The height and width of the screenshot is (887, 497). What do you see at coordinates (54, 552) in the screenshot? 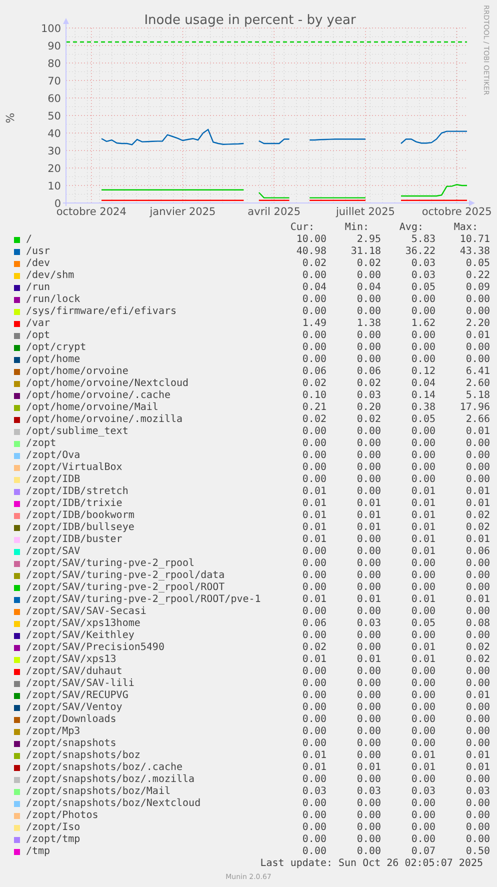
I see `series-name: /zopt/SAV` at bounding box center [54, 552].